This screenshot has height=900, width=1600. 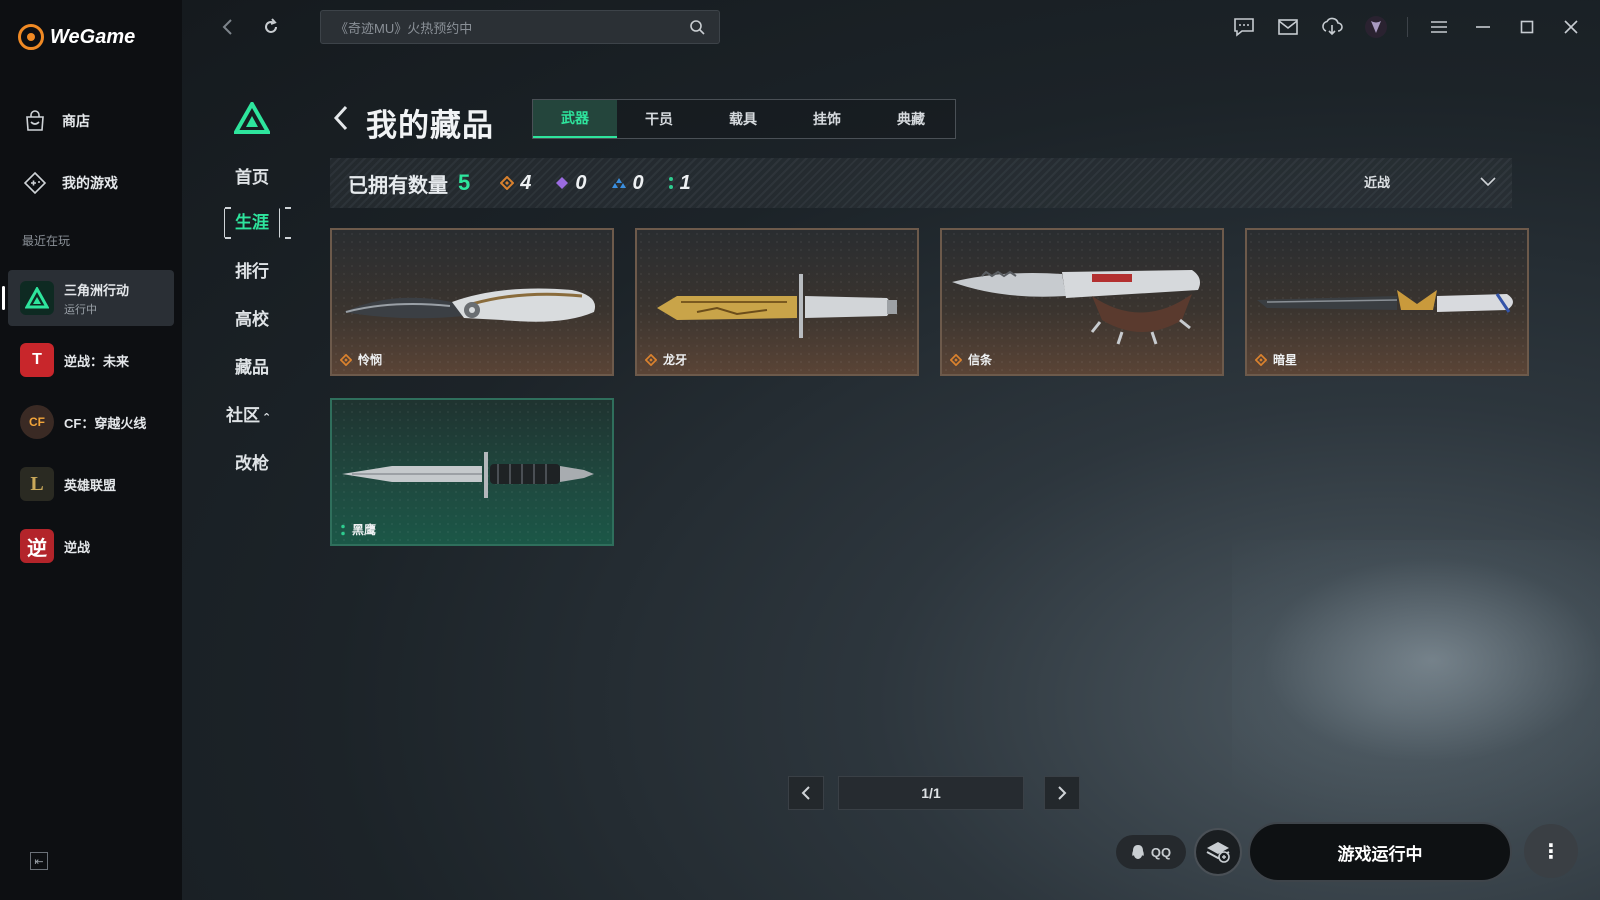 I want to click on tab-vehicles: 载具, so click(x=743, y=119).